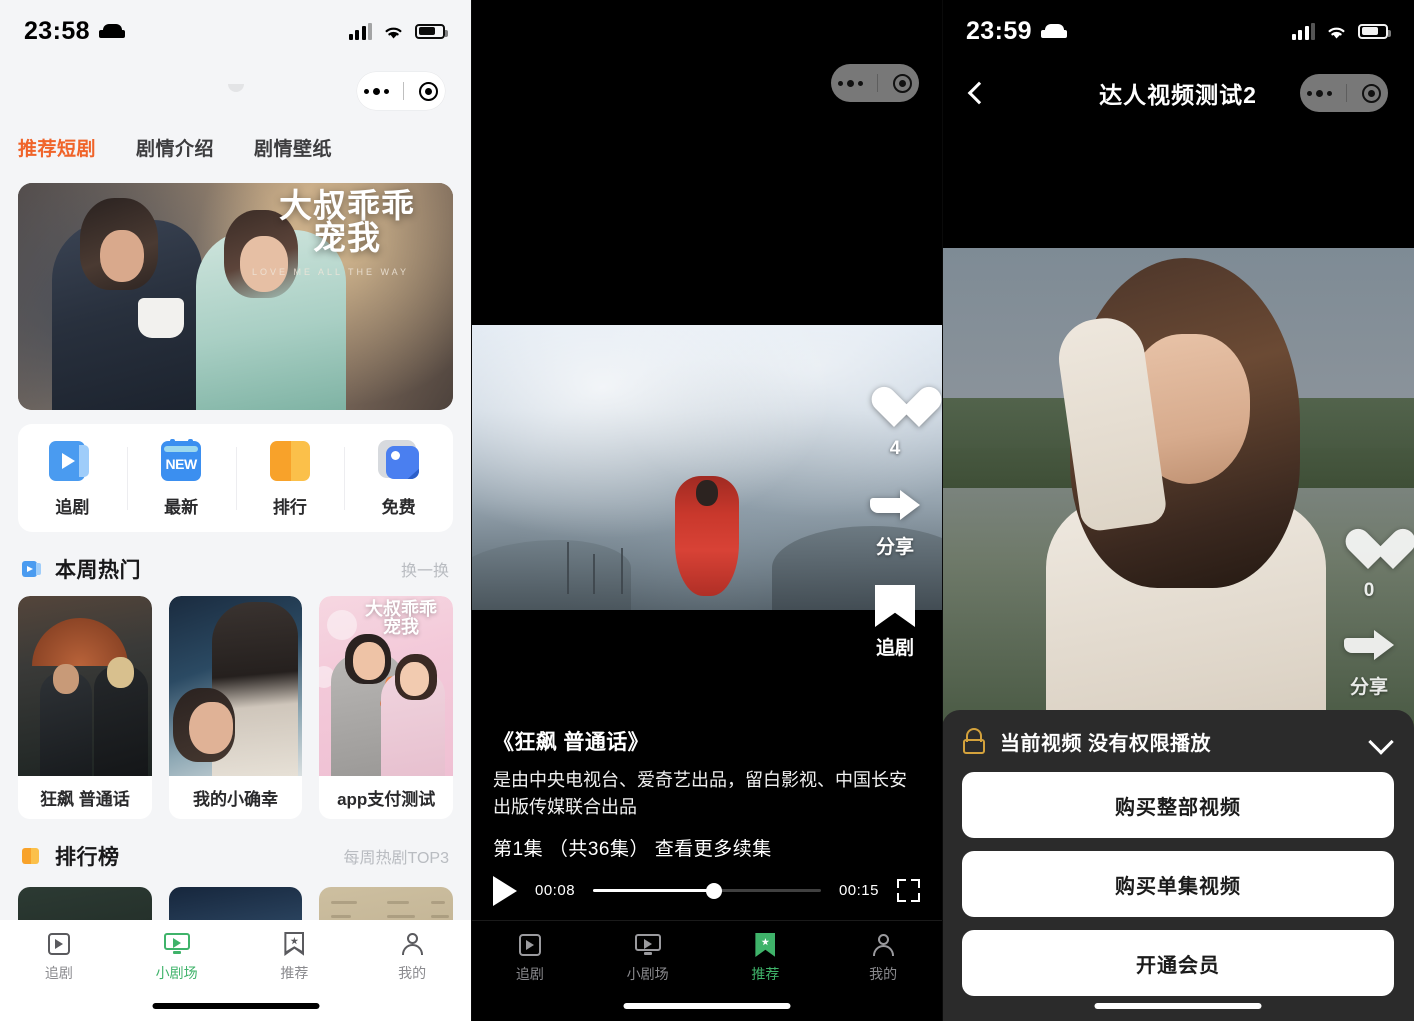 The width and height of the screenshot is (1414, 1021). Describe the element at coordinates (347, 239) in the screenshot. I see `hero-title-line2: 宠我` at that location.